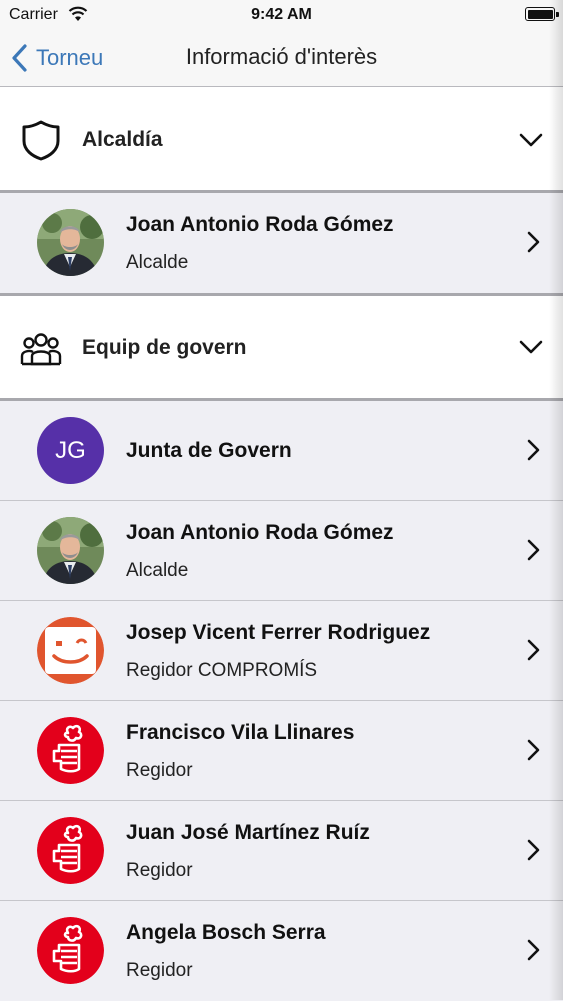 Image resolution: width=563 pixels, height=1001 pixels. I want to click on clock: 9:42 AM, so click(281, 14).